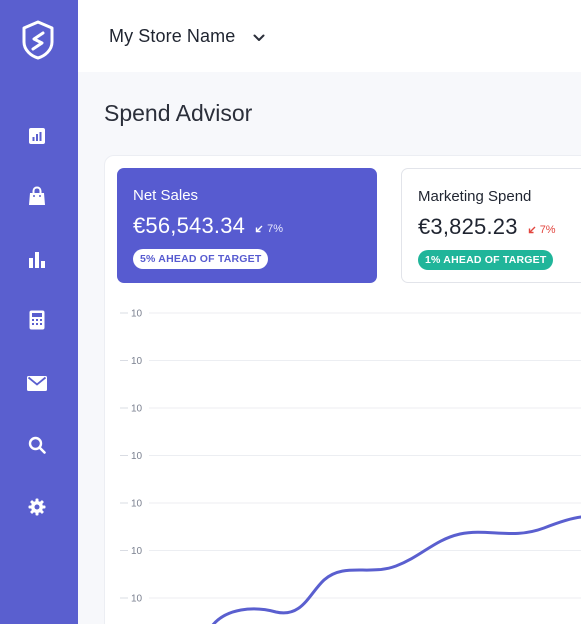  I want to click on net-sales-value: €56,543.34, so click(189, 225).